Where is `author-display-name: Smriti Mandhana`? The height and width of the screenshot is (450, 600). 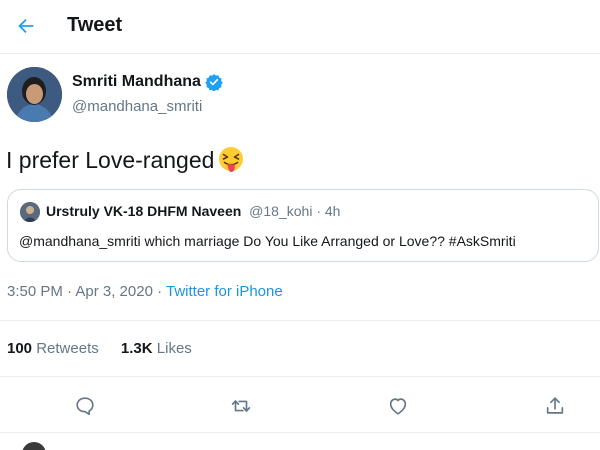 author-display-name: Smriti Mandhana is located at coordinates (136, 82).